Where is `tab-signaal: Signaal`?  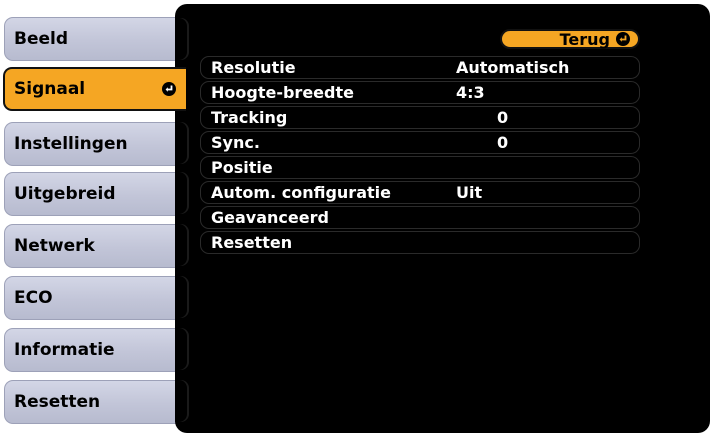
tab-signaal: Signaal is located at coordinates (94, 89).